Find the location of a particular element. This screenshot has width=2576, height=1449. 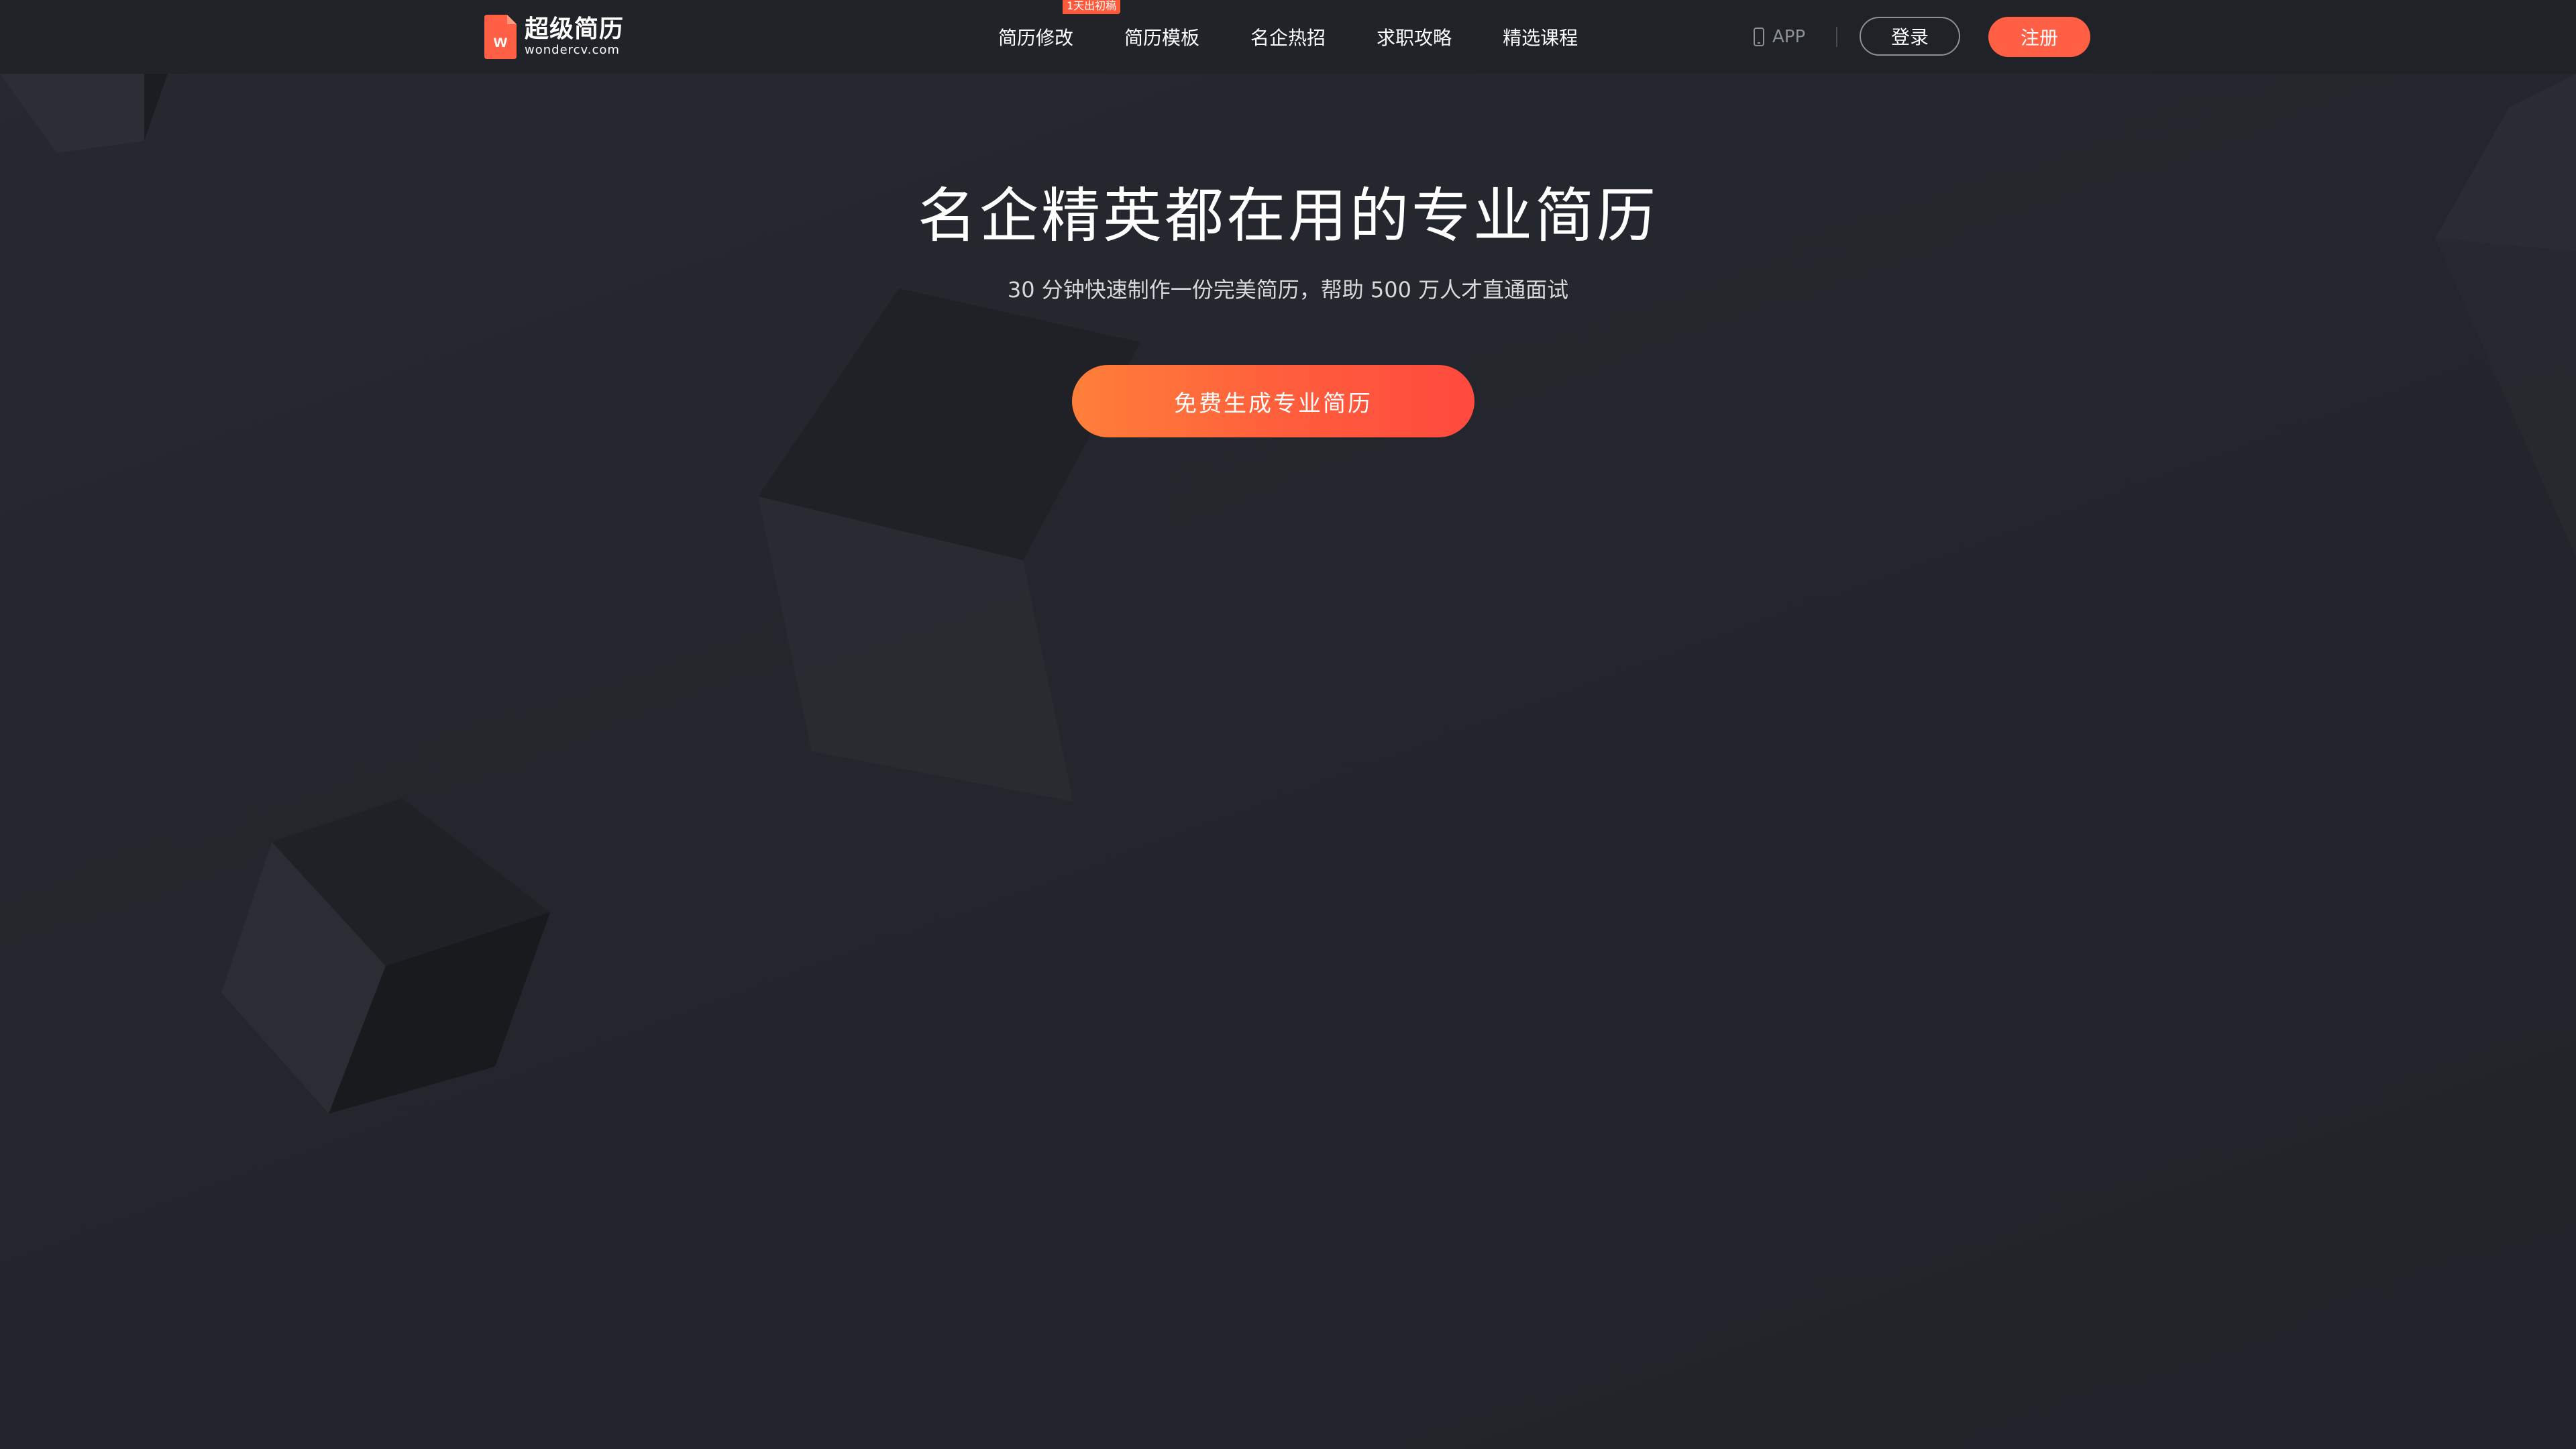

hero-subtitle: 30 分钟快速制作一份完美简历，帮助 500 万人才直通面试 is located at coordinates (1288, 290).